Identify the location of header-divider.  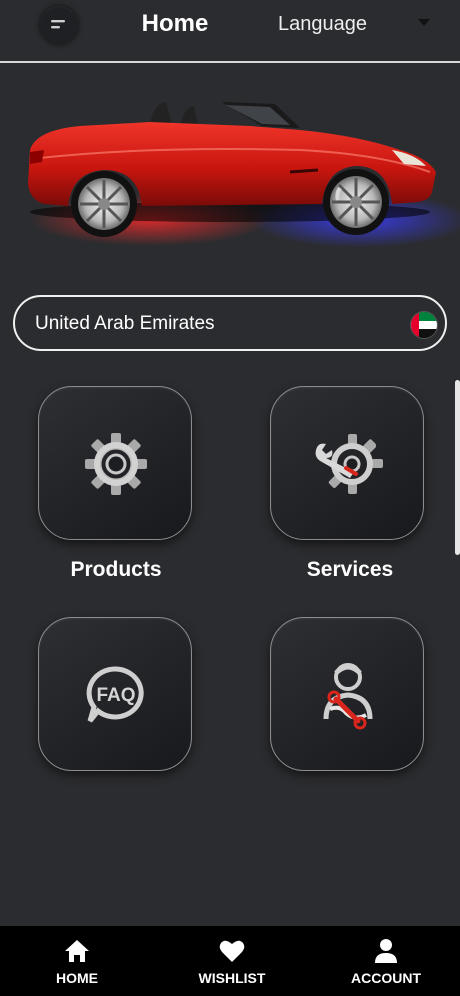
(230, 62).